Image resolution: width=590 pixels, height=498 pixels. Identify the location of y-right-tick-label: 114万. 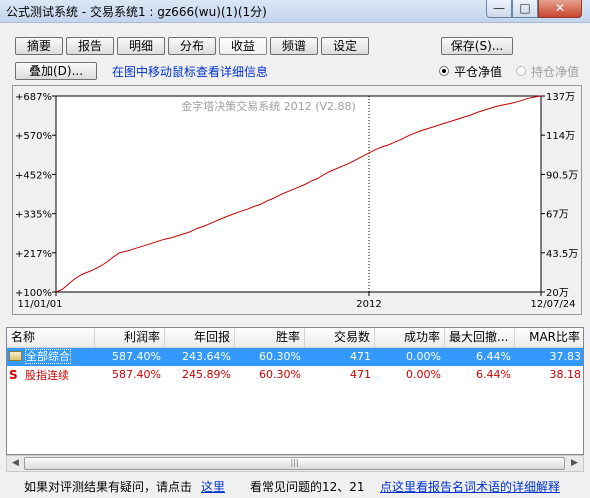
(560, 136).